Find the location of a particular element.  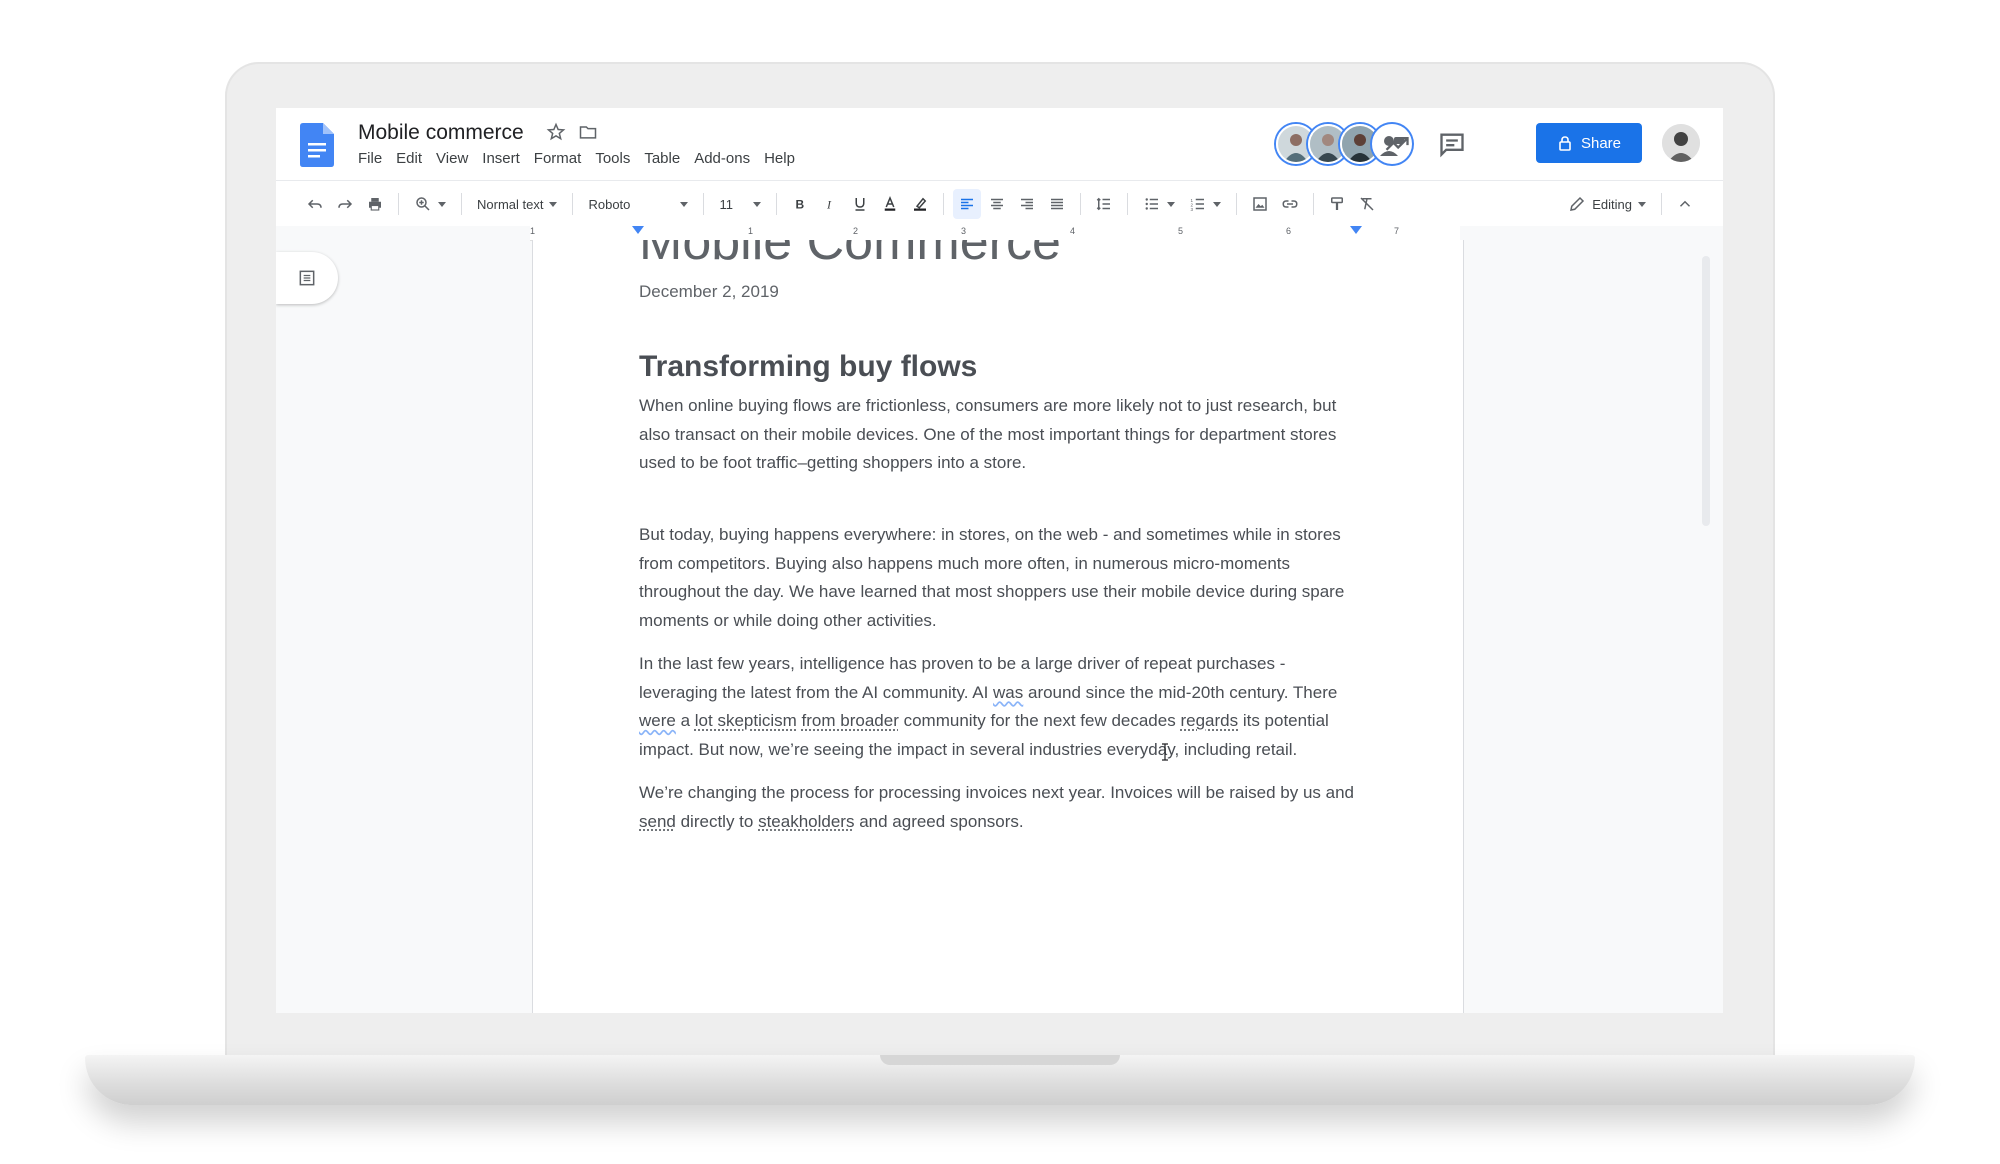

grammar-suggestion: send is located at coordinates (657, 821).